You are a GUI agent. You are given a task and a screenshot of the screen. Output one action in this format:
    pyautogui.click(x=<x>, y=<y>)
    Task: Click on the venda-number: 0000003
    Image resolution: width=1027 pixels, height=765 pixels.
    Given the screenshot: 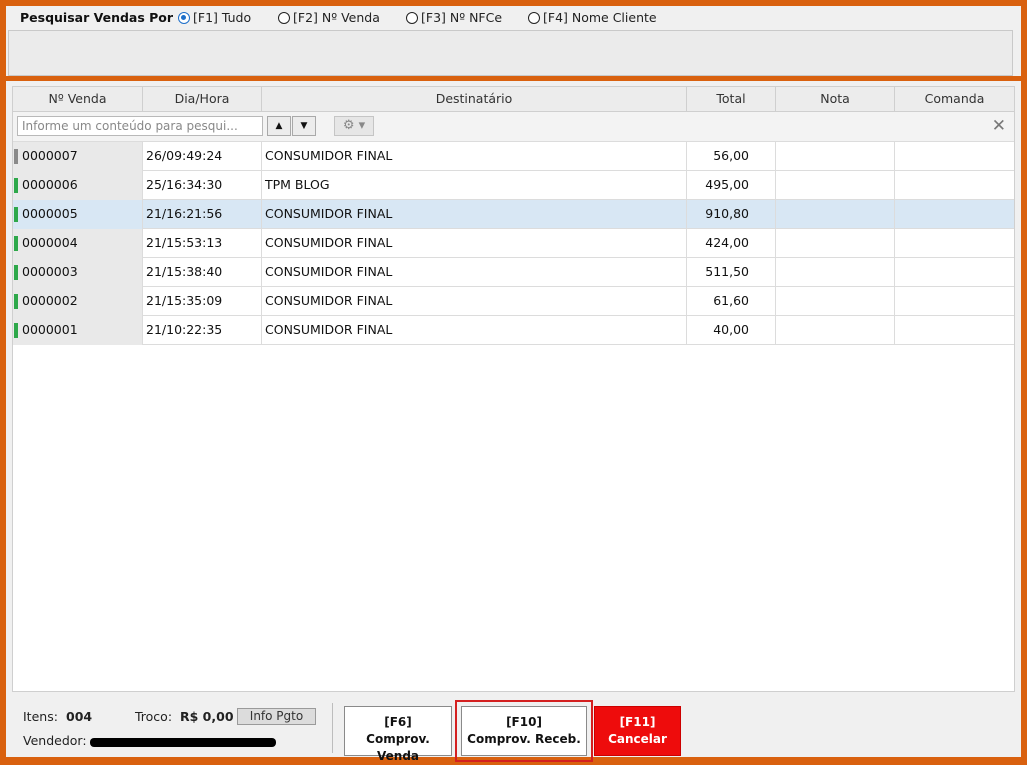 What is the action you would take?
    pyautogui.click(x=50, y=271)
    